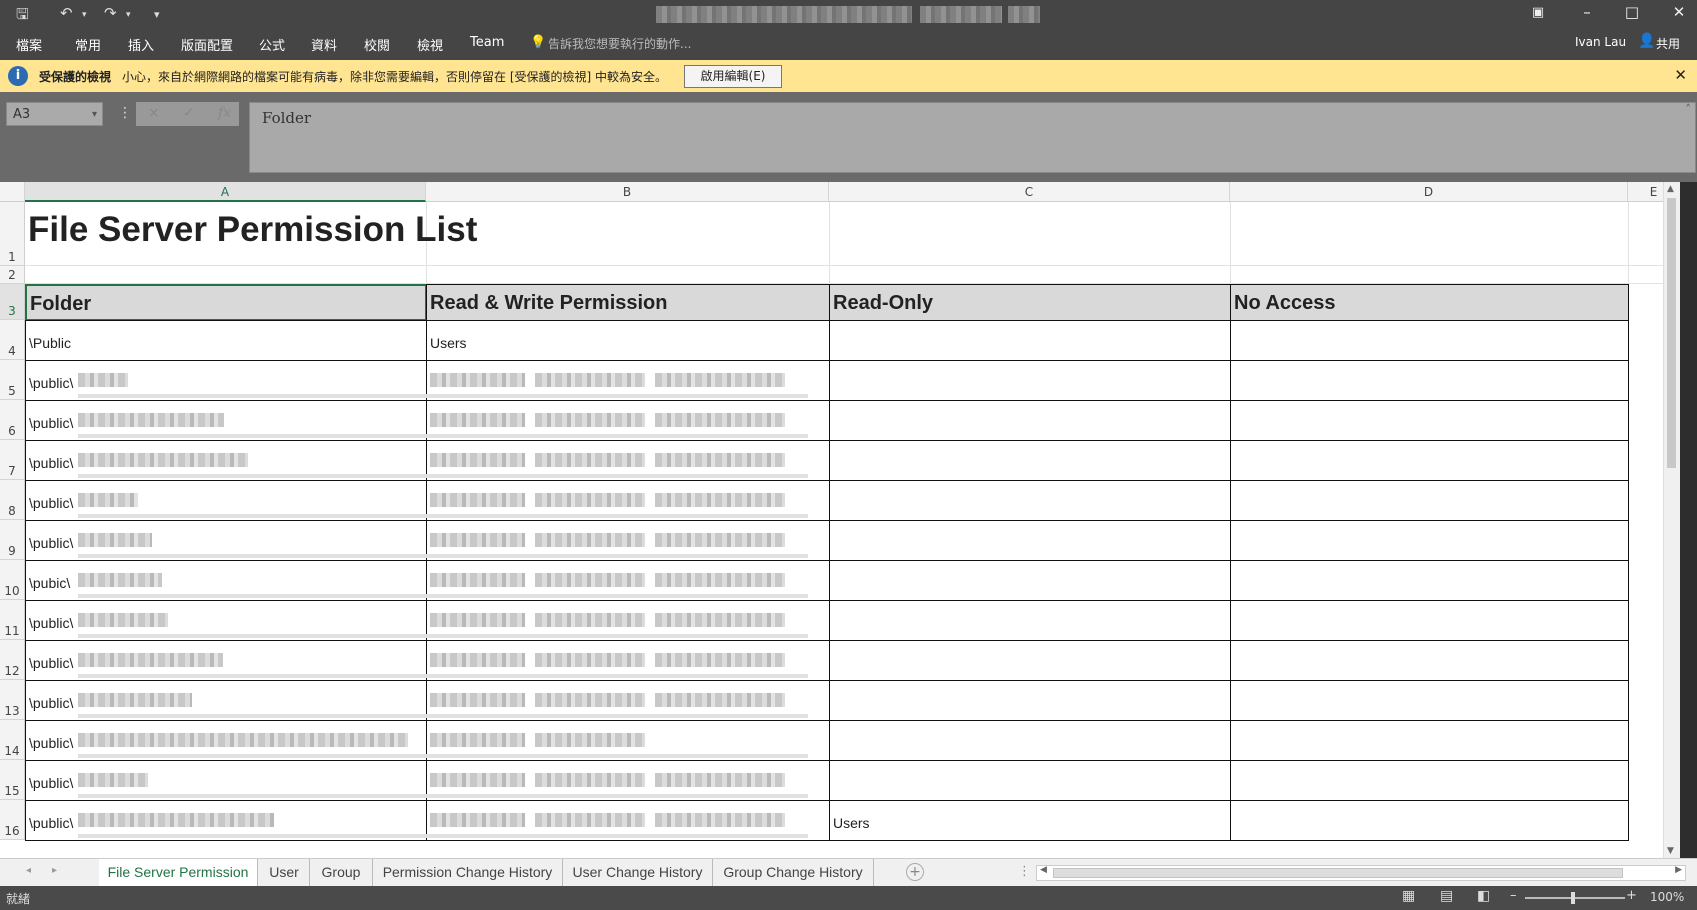 This screenshot has width=1697, height=910. Describe the element at coordinates (12, 340) in the screenshot. I see `row-header-4: 4` at that location.